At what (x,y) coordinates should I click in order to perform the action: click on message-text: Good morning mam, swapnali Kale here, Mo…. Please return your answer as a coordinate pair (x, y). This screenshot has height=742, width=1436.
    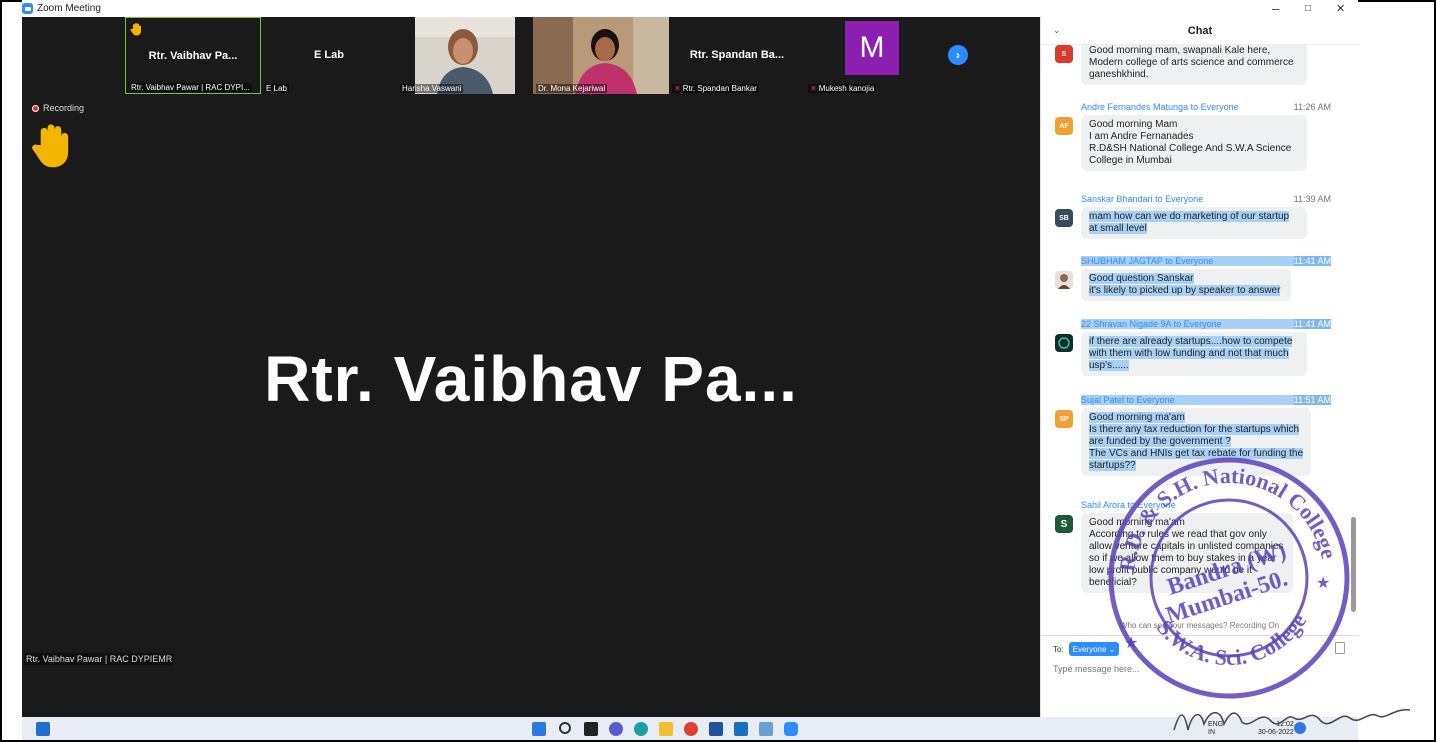
    Looking at the image, I should click on (1194, 65).